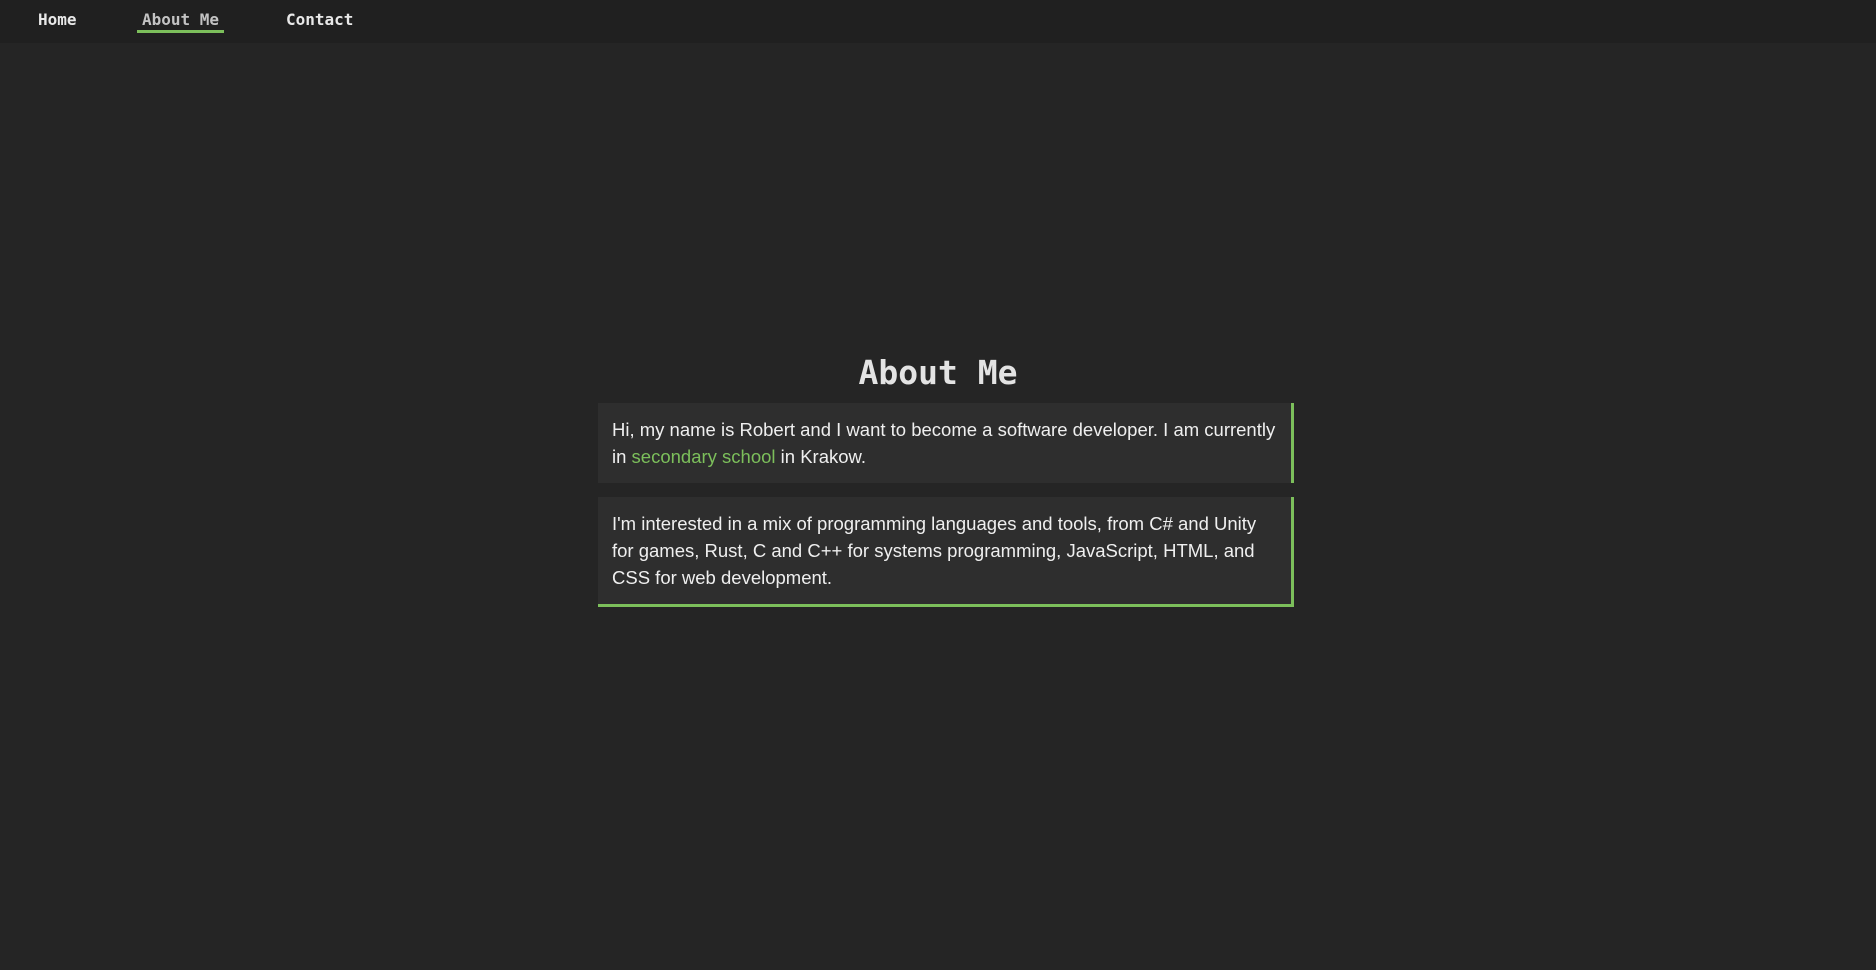  What do you see at coordinates (938, 21) in the screenshot?
I see `top-navbar: Home About Me Contact` at bounding box center [938, 21].